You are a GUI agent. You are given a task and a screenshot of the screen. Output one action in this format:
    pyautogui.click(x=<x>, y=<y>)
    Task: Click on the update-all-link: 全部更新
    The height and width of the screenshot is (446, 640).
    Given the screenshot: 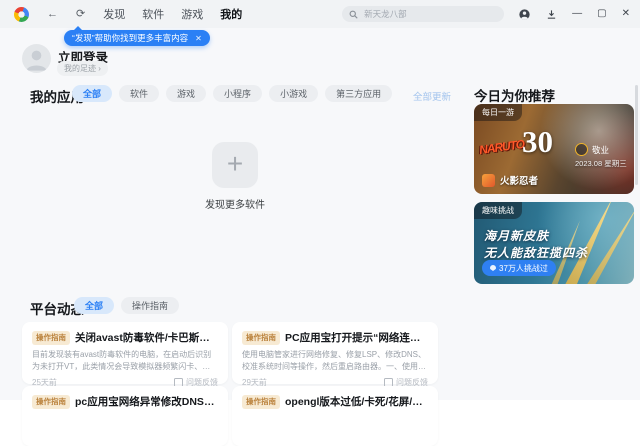 What is the action you would take?
    pyautogui.click(x=432, y=96)
    